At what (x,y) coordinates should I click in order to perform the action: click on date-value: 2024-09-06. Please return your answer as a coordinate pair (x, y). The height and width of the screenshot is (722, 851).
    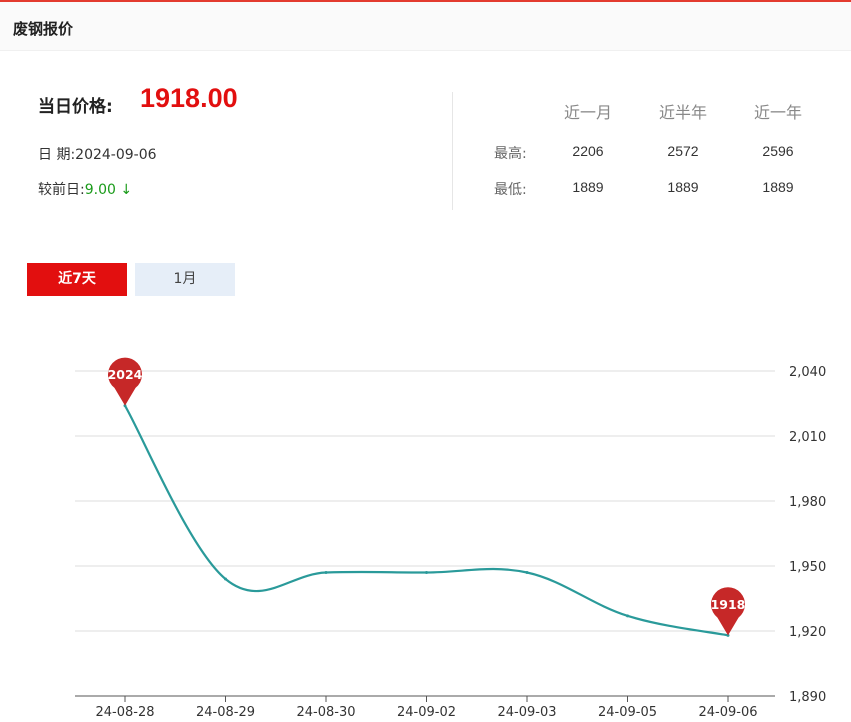
    Looking at the image, I should click on (116, 155).